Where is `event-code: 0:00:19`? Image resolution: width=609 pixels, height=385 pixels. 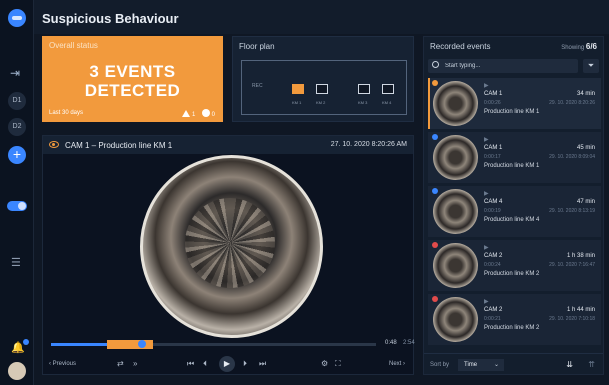
event-code: 0:00:19 is located at coordinates (492, 211).